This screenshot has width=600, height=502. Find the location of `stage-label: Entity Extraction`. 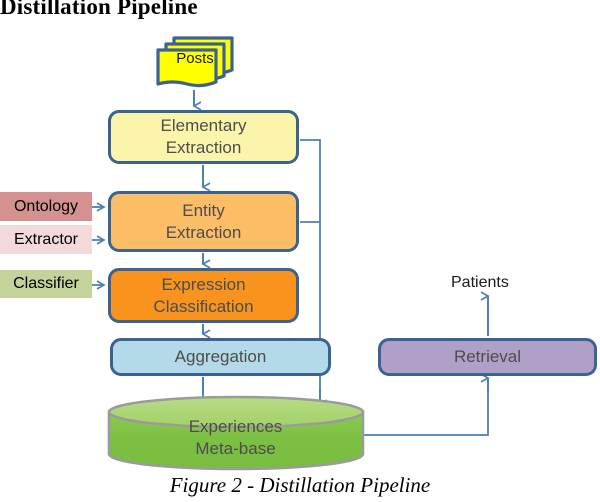

stage-label: Entity Extraction is located at coordinates (203, 221).